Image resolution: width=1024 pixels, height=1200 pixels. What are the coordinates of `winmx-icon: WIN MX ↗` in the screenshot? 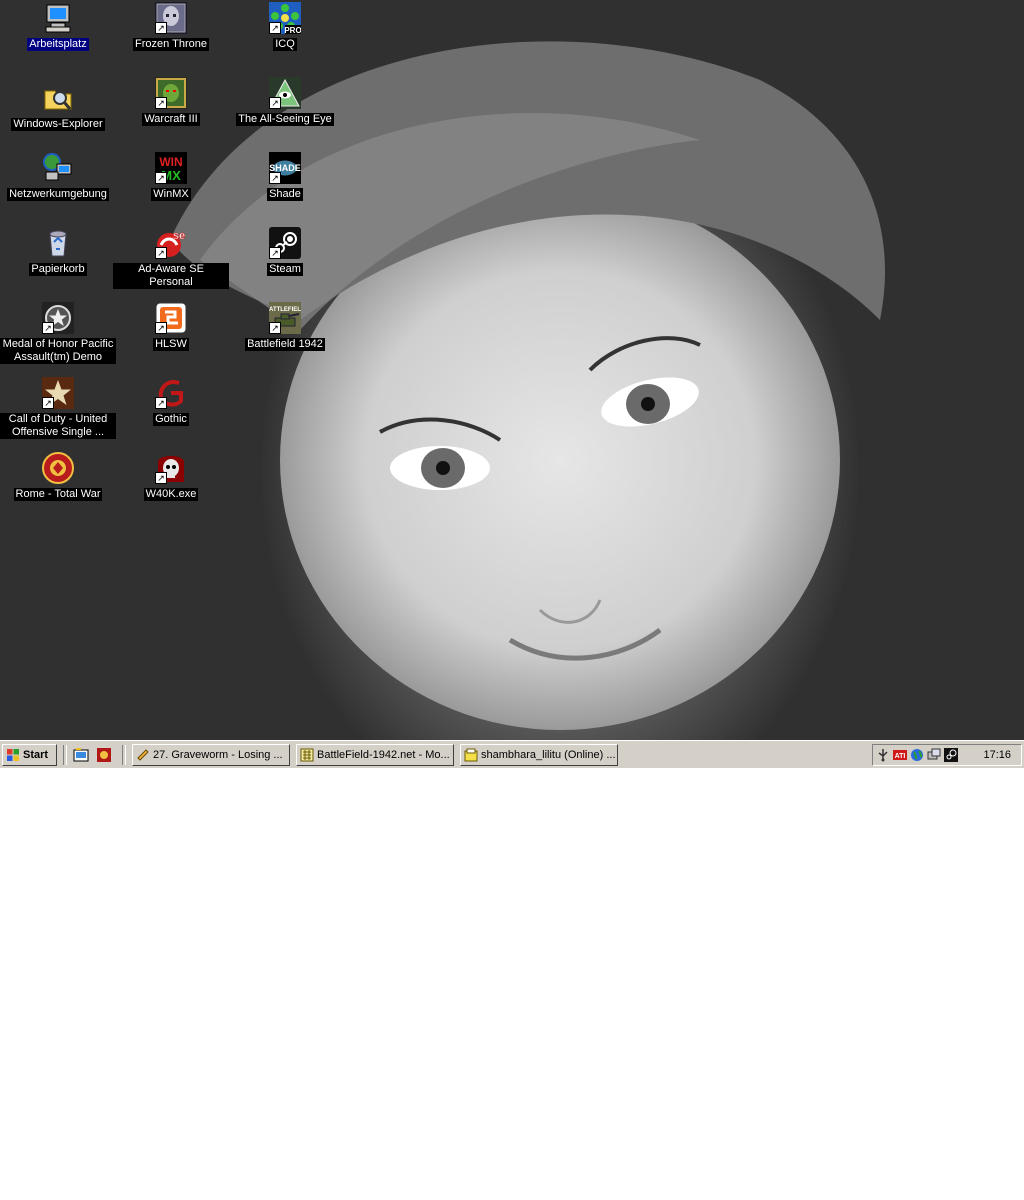 It's located at (171, 168).